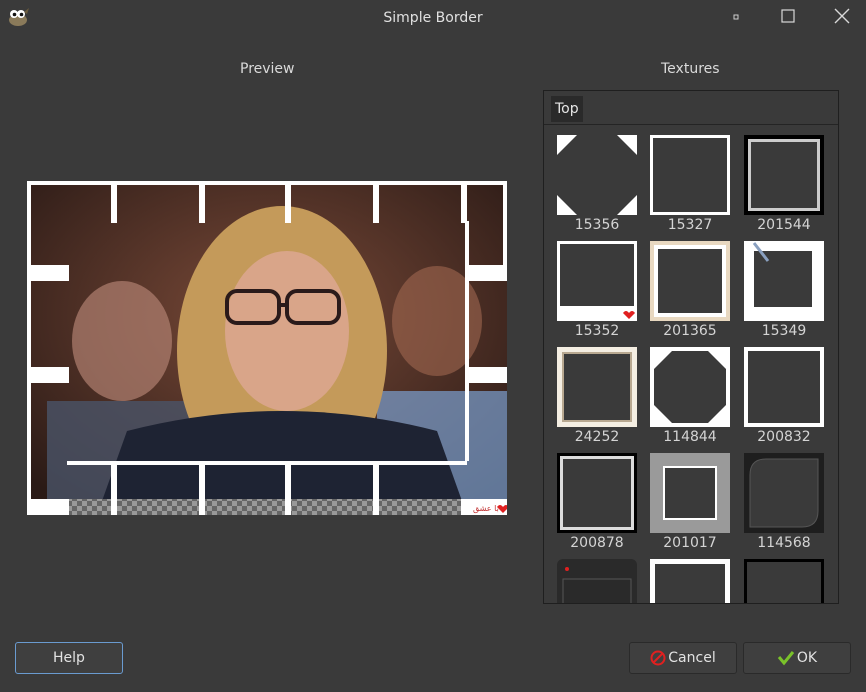  Describe the element at coordinates (597, 331) in the screenshot. I see `texture-label: 15352` at that location.